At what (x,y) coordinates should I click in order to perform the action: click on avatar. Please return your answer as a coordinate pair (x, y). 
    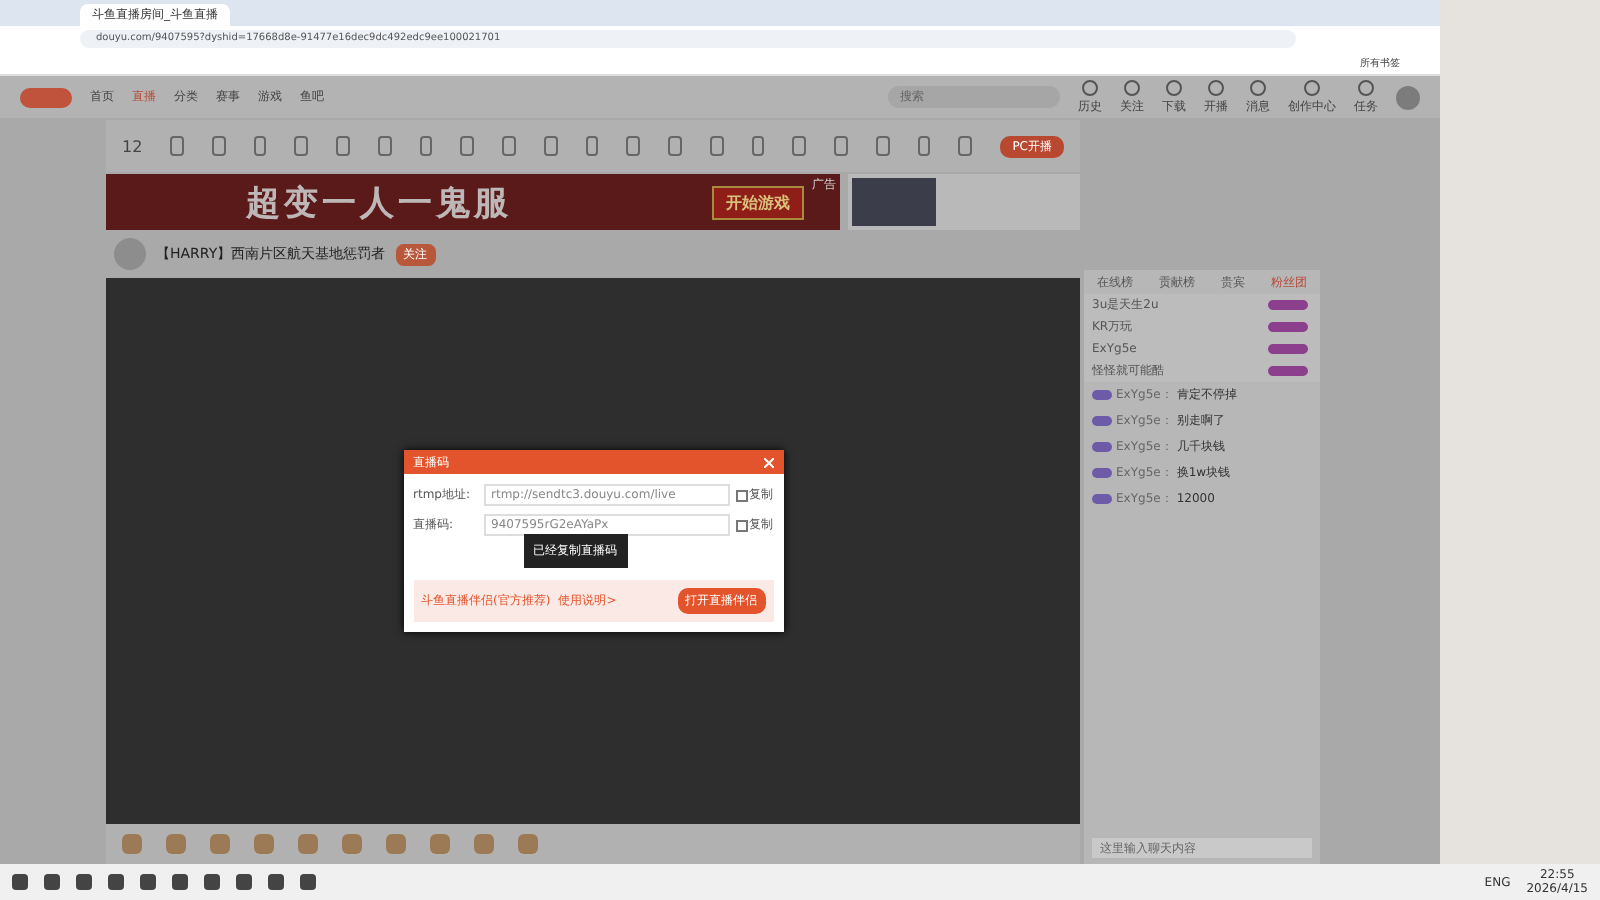
    Looking at the image, I should click on (1408, 97).